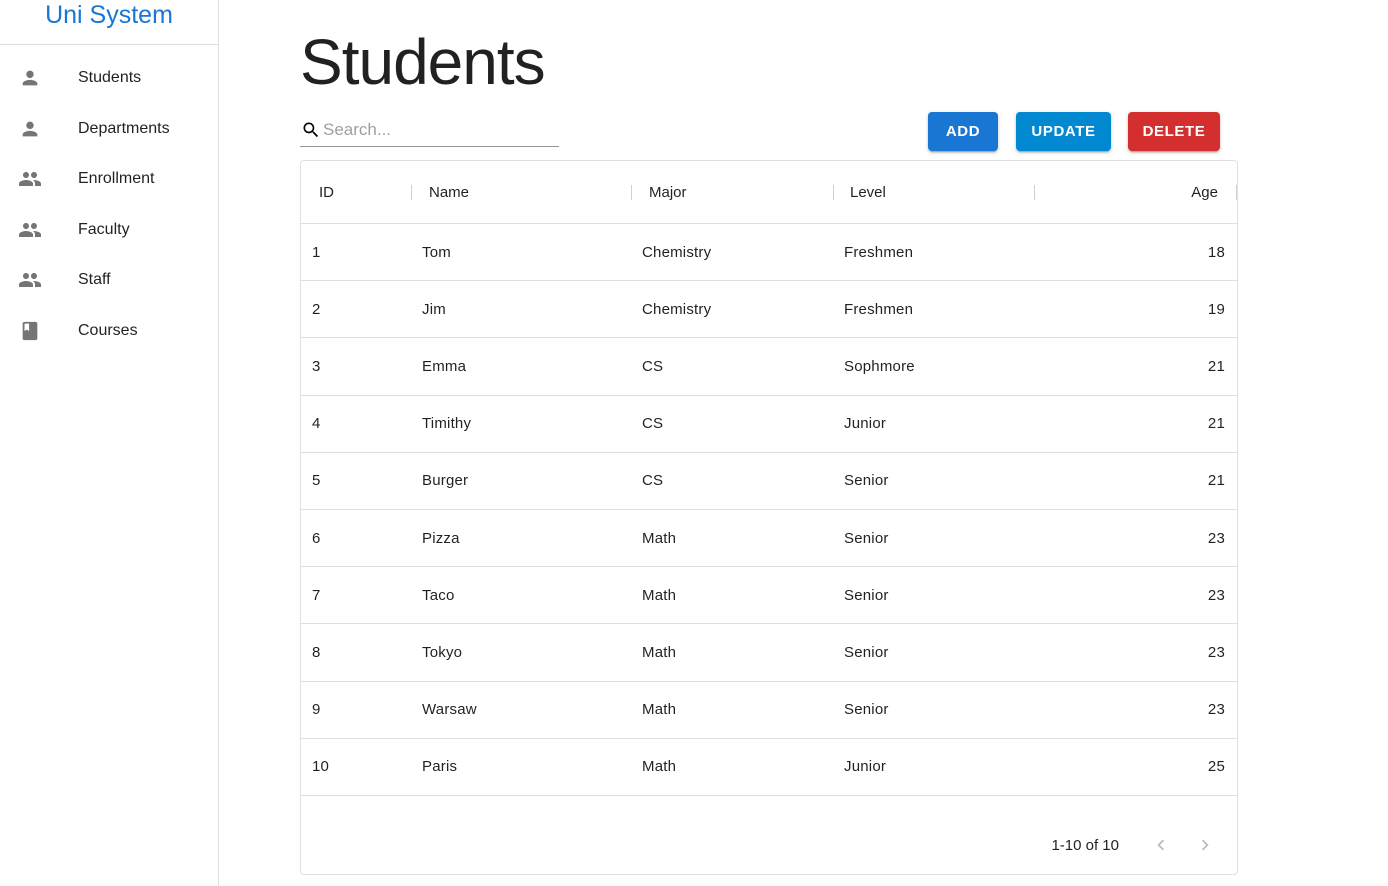 The height and width of the screenshot is (886, 1388). I want to click on add-button: ADD, so click(963, 131).